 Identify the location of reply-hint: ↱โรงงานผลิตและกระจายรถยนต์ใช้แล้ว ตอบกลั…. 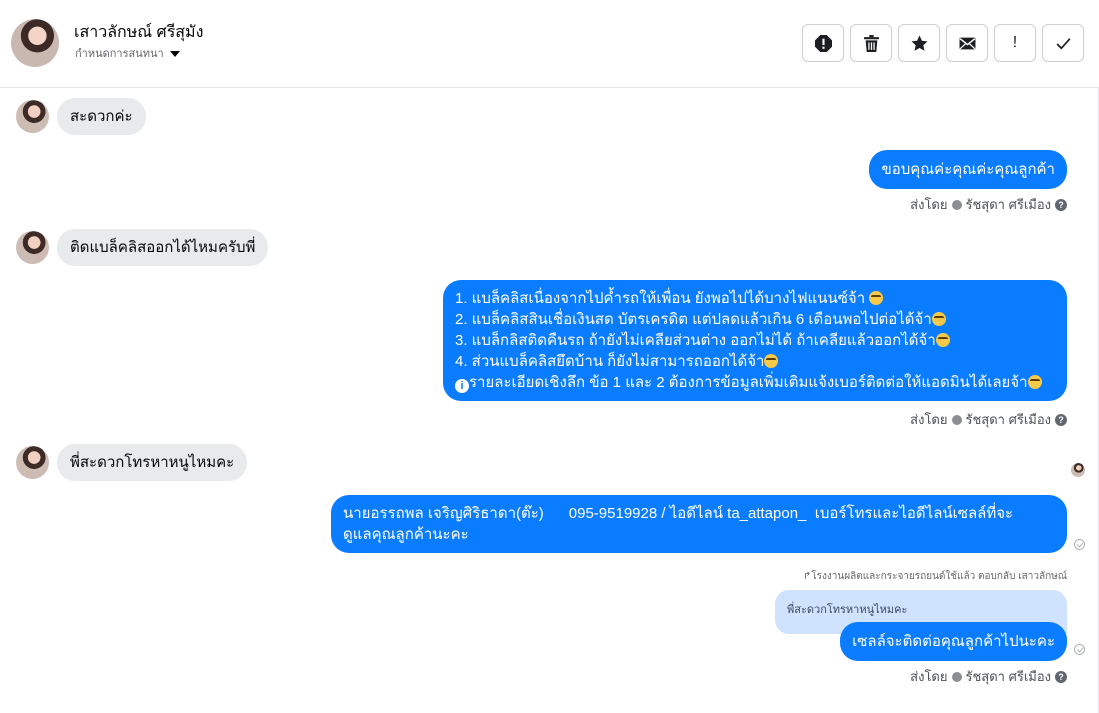
(935, 576).